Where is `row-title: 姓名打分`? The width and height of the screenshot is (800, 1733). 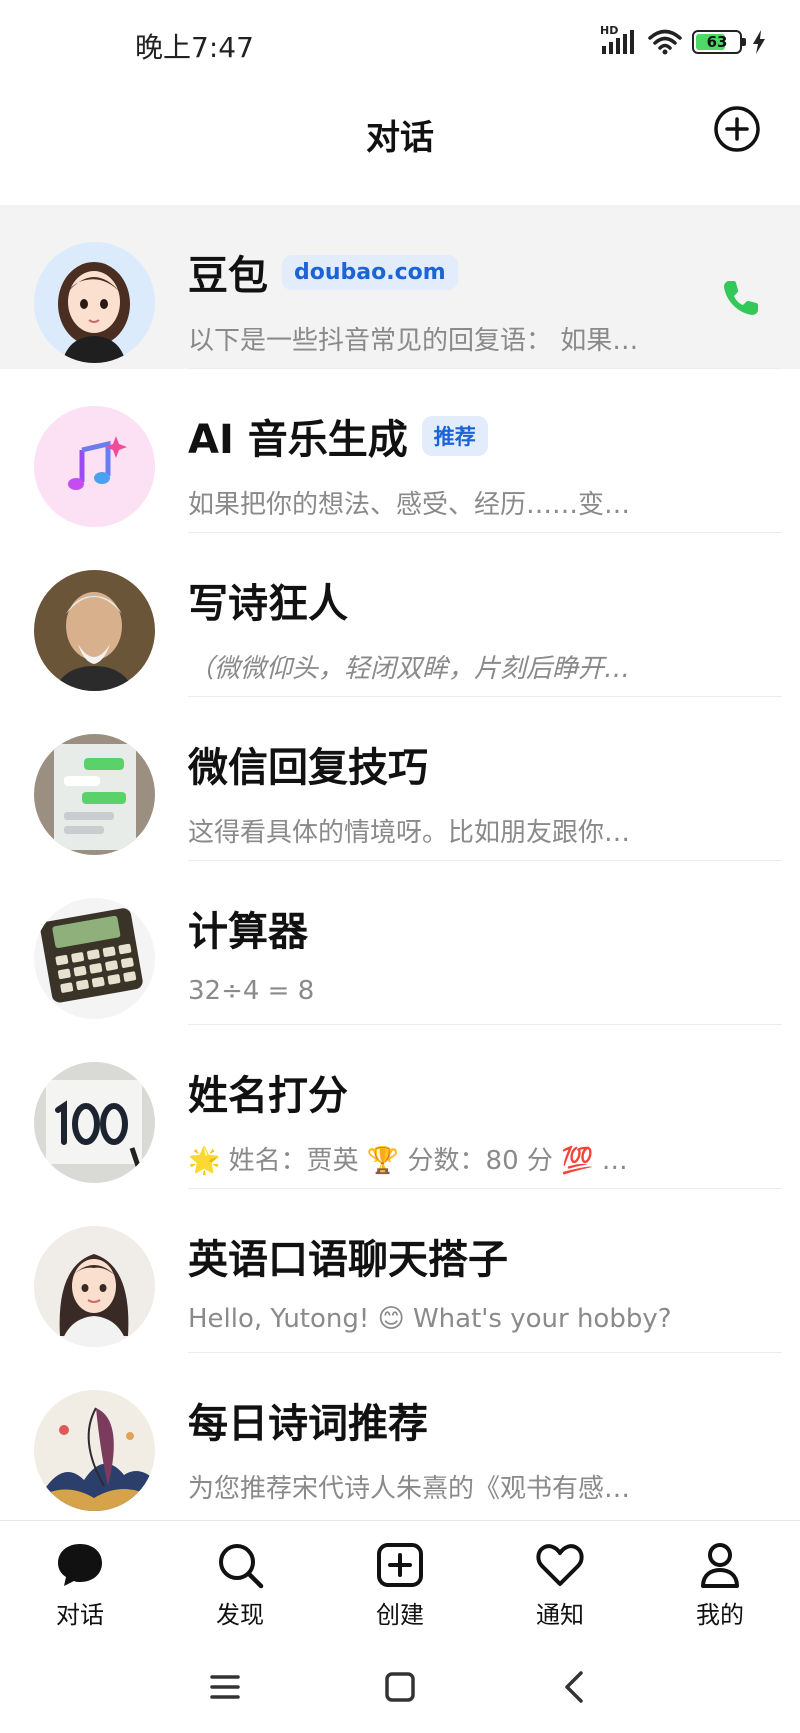 row-title: 姓名打分 is located at coordinates (268, 1092).